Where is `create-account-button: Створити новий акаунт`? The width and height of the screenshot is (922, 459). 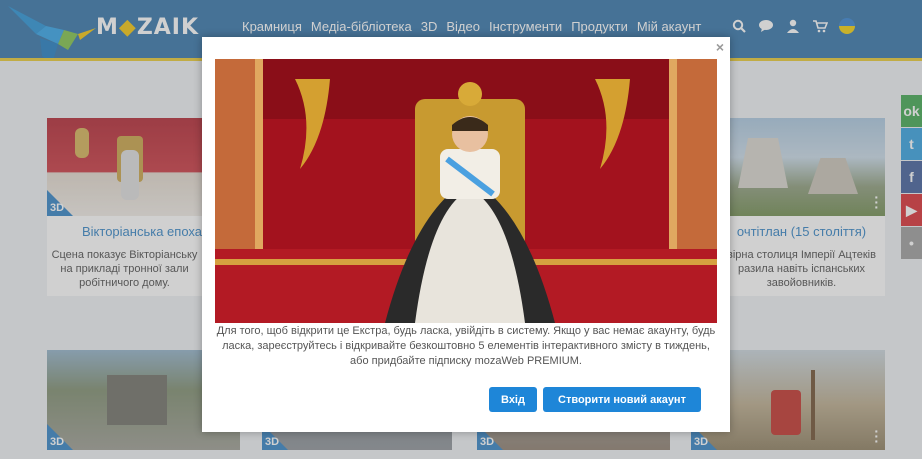 create-account-button: Створити новий акаунт is located at coordinates (622, 399).